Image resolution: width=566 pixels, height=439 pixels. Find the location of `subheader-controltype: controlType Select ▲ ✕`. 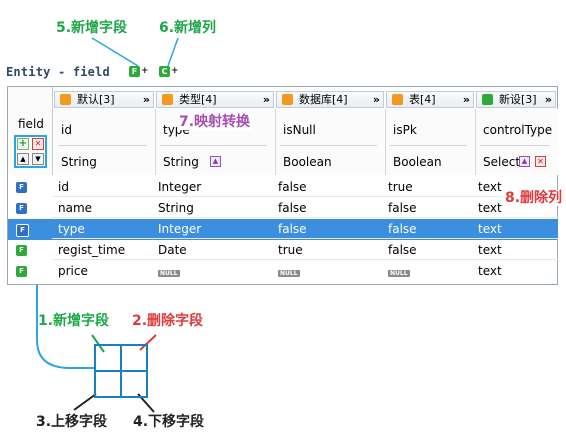

subheader-controltype: controlType Select ▲ ✕ is located at coordinates (517, 142).